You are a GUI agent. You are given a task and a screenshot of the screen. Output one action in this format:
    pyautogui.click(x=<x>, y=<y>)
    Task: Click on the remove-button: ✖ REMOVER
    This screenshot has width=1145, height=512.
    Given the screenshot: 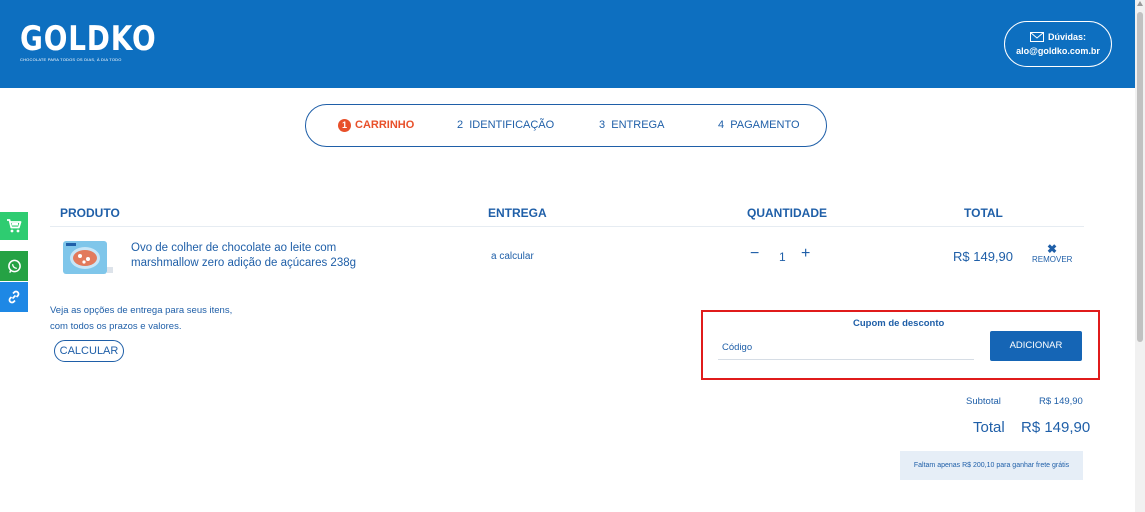 What is the action you would take?
    pyautogui.click(x=1052, y=253)
    